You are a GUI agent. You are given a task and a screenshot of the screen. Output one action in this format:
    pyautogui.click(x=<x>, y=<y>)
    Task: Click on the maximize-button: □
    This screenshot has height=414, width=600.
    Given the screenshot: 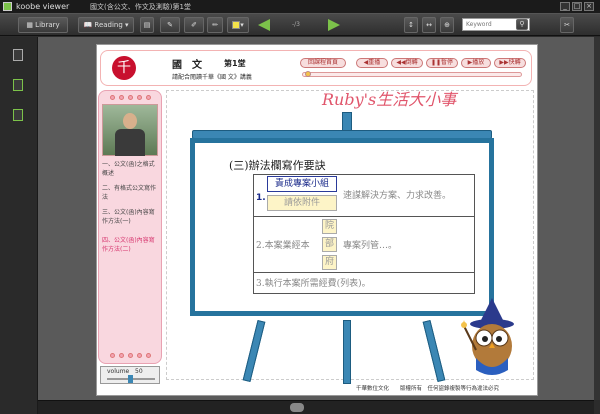 What is the action you would take?
    pyautogui.click(x=577, y=6)
    